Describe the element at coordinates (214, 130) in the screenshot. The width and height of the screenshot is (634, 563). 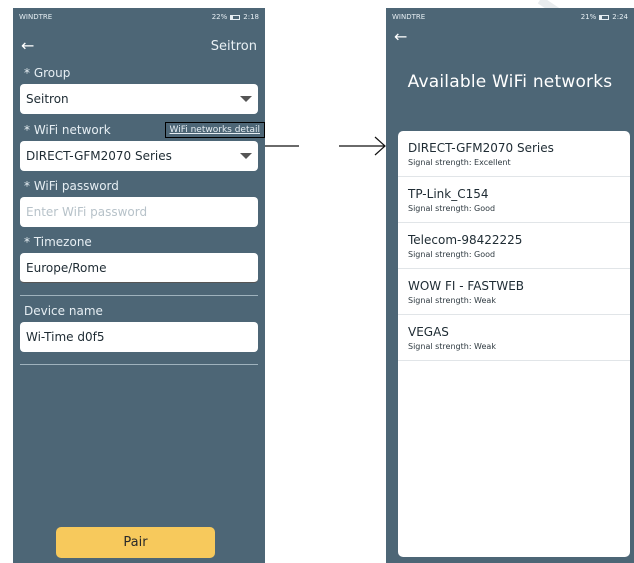
I see `wifi-networks-detail-link: WiFi networks detail` at that location.